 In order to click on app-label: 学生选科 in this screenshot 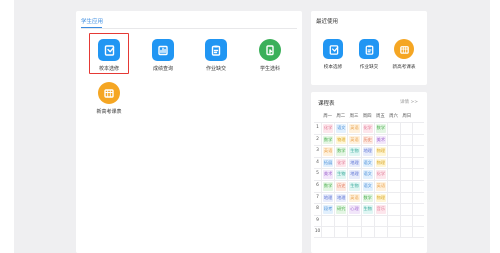, I will do `click(269, 69)`.